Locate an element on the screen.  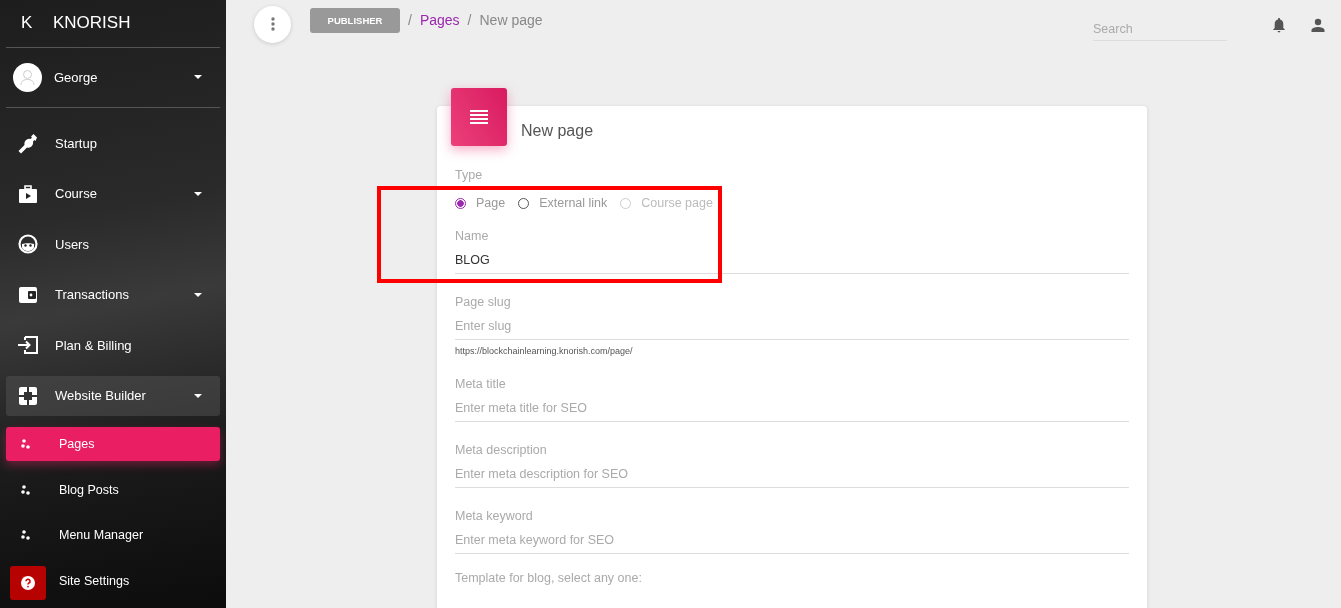
field-label: Meta description is located at coordinates (501, 450).